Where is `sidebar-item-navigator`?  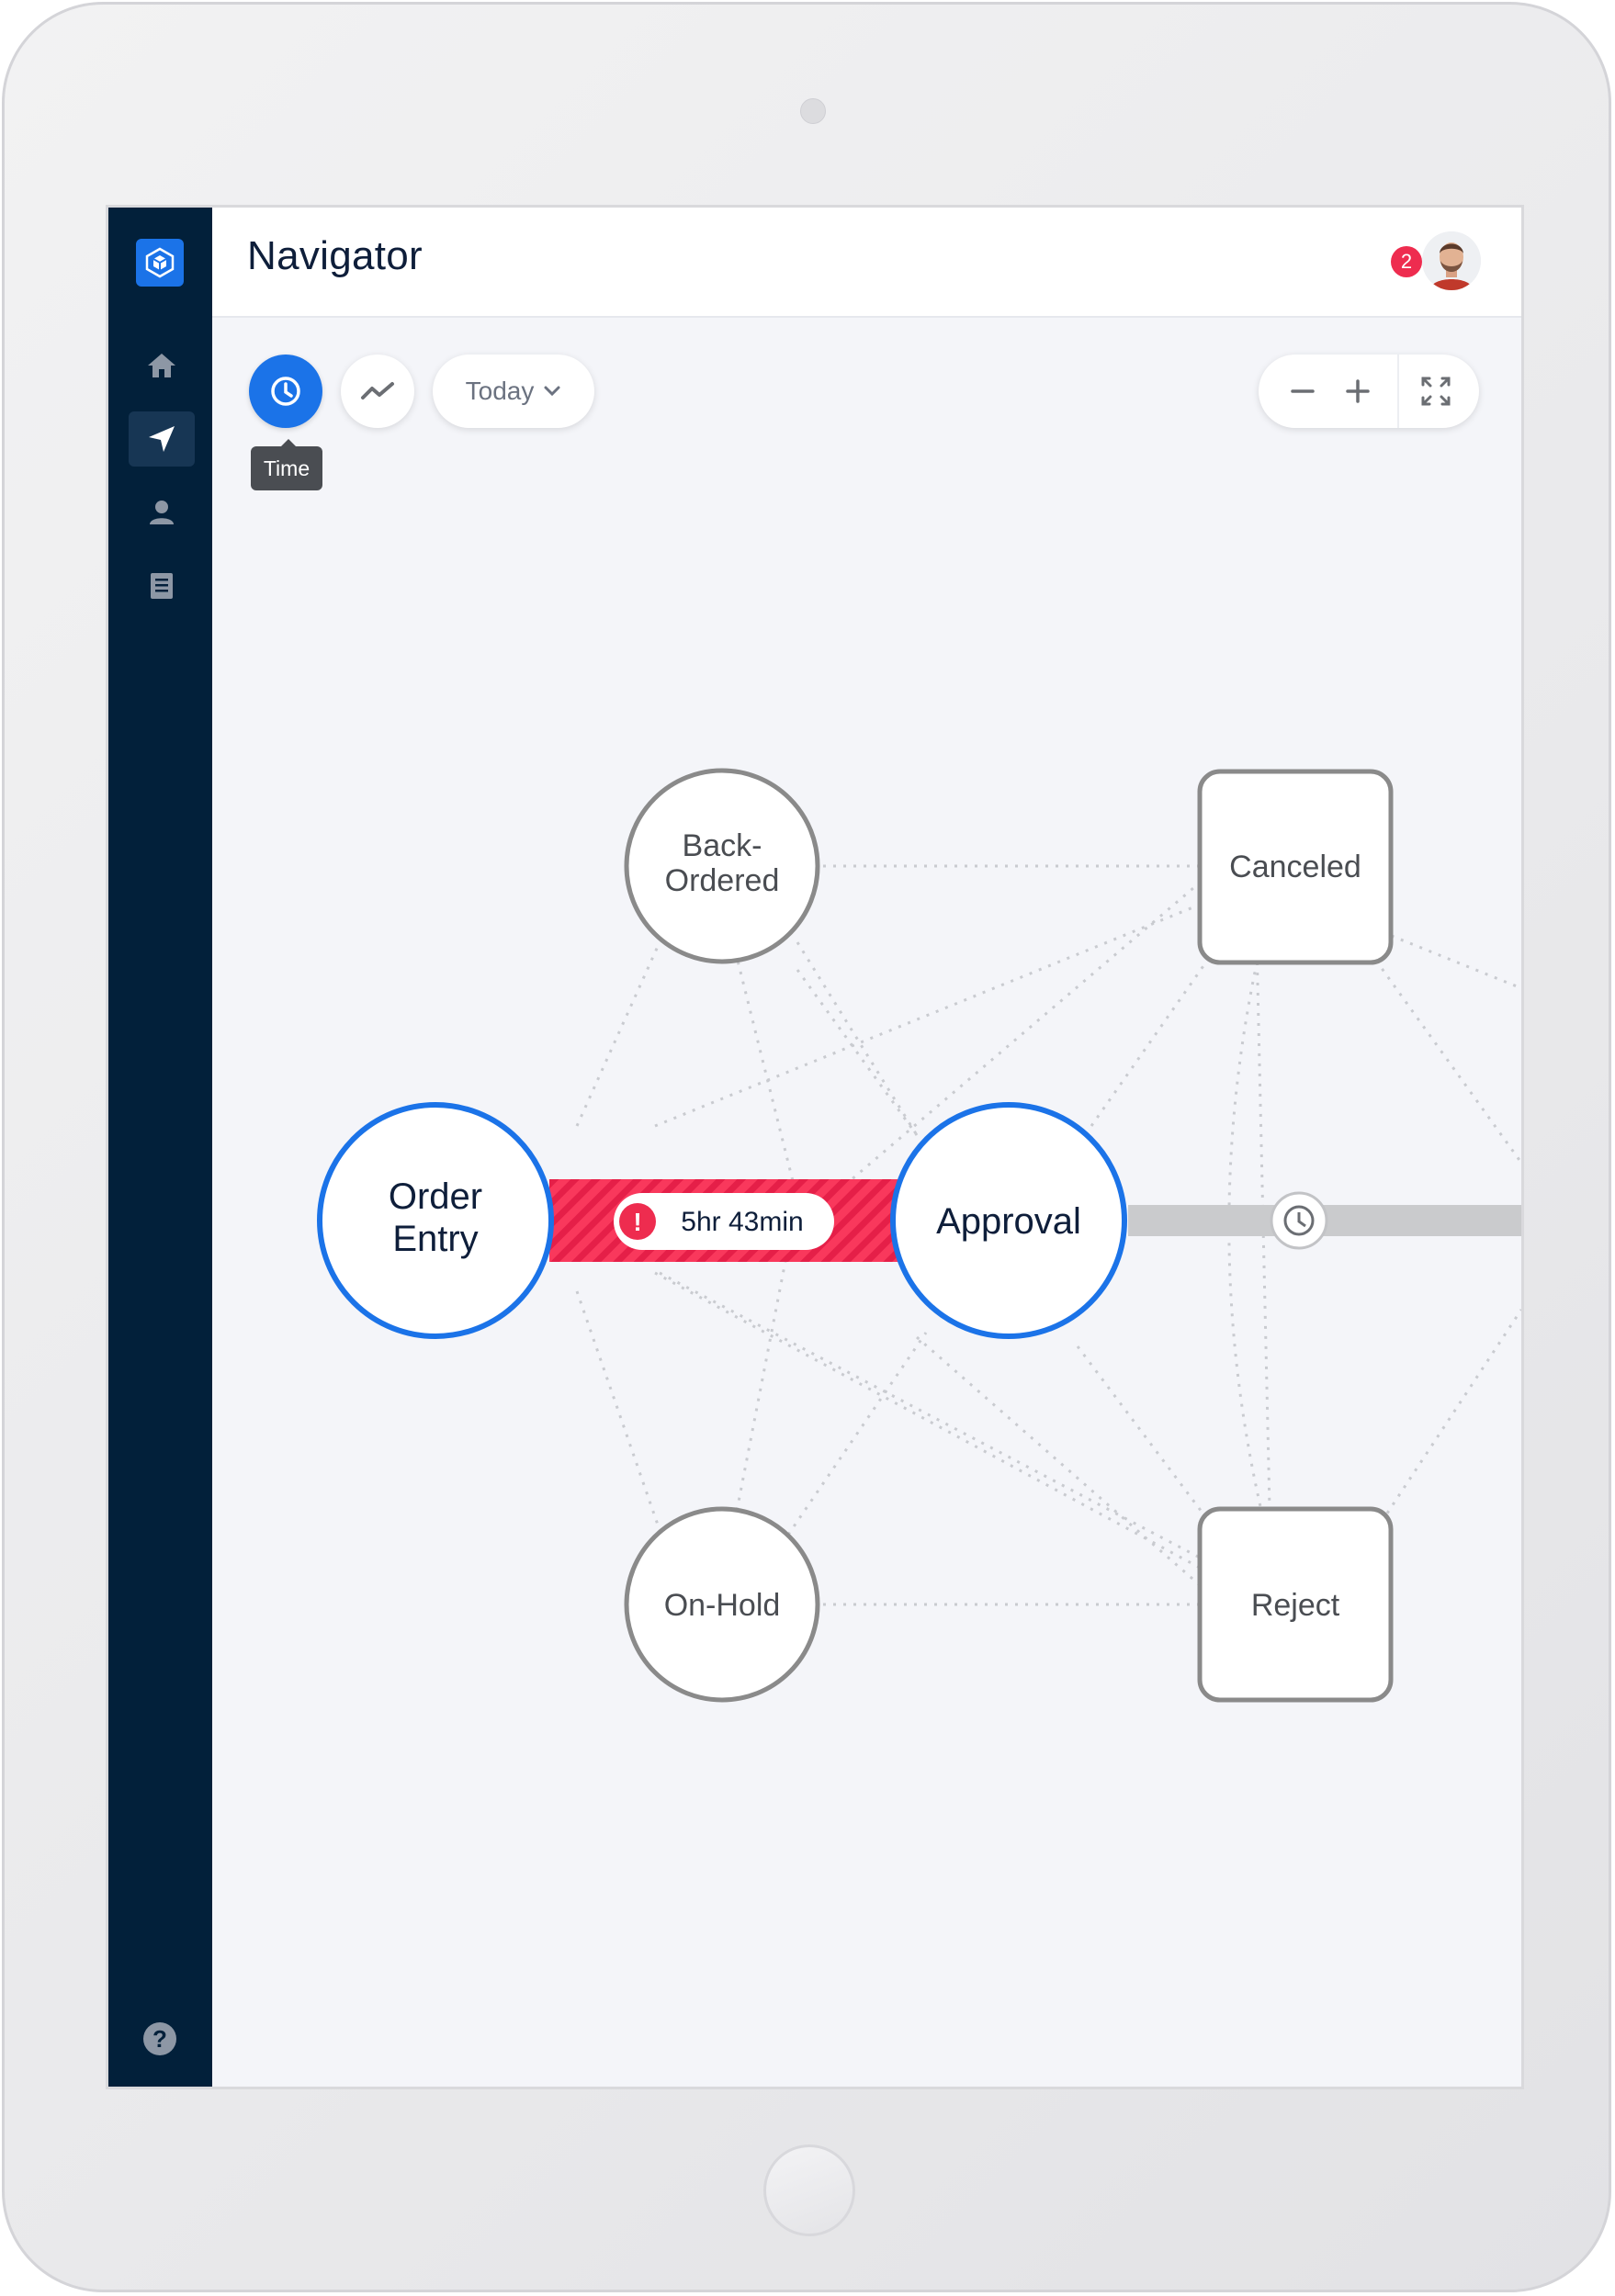 sidebar-item-navigator is located at coordinates (162, 439).